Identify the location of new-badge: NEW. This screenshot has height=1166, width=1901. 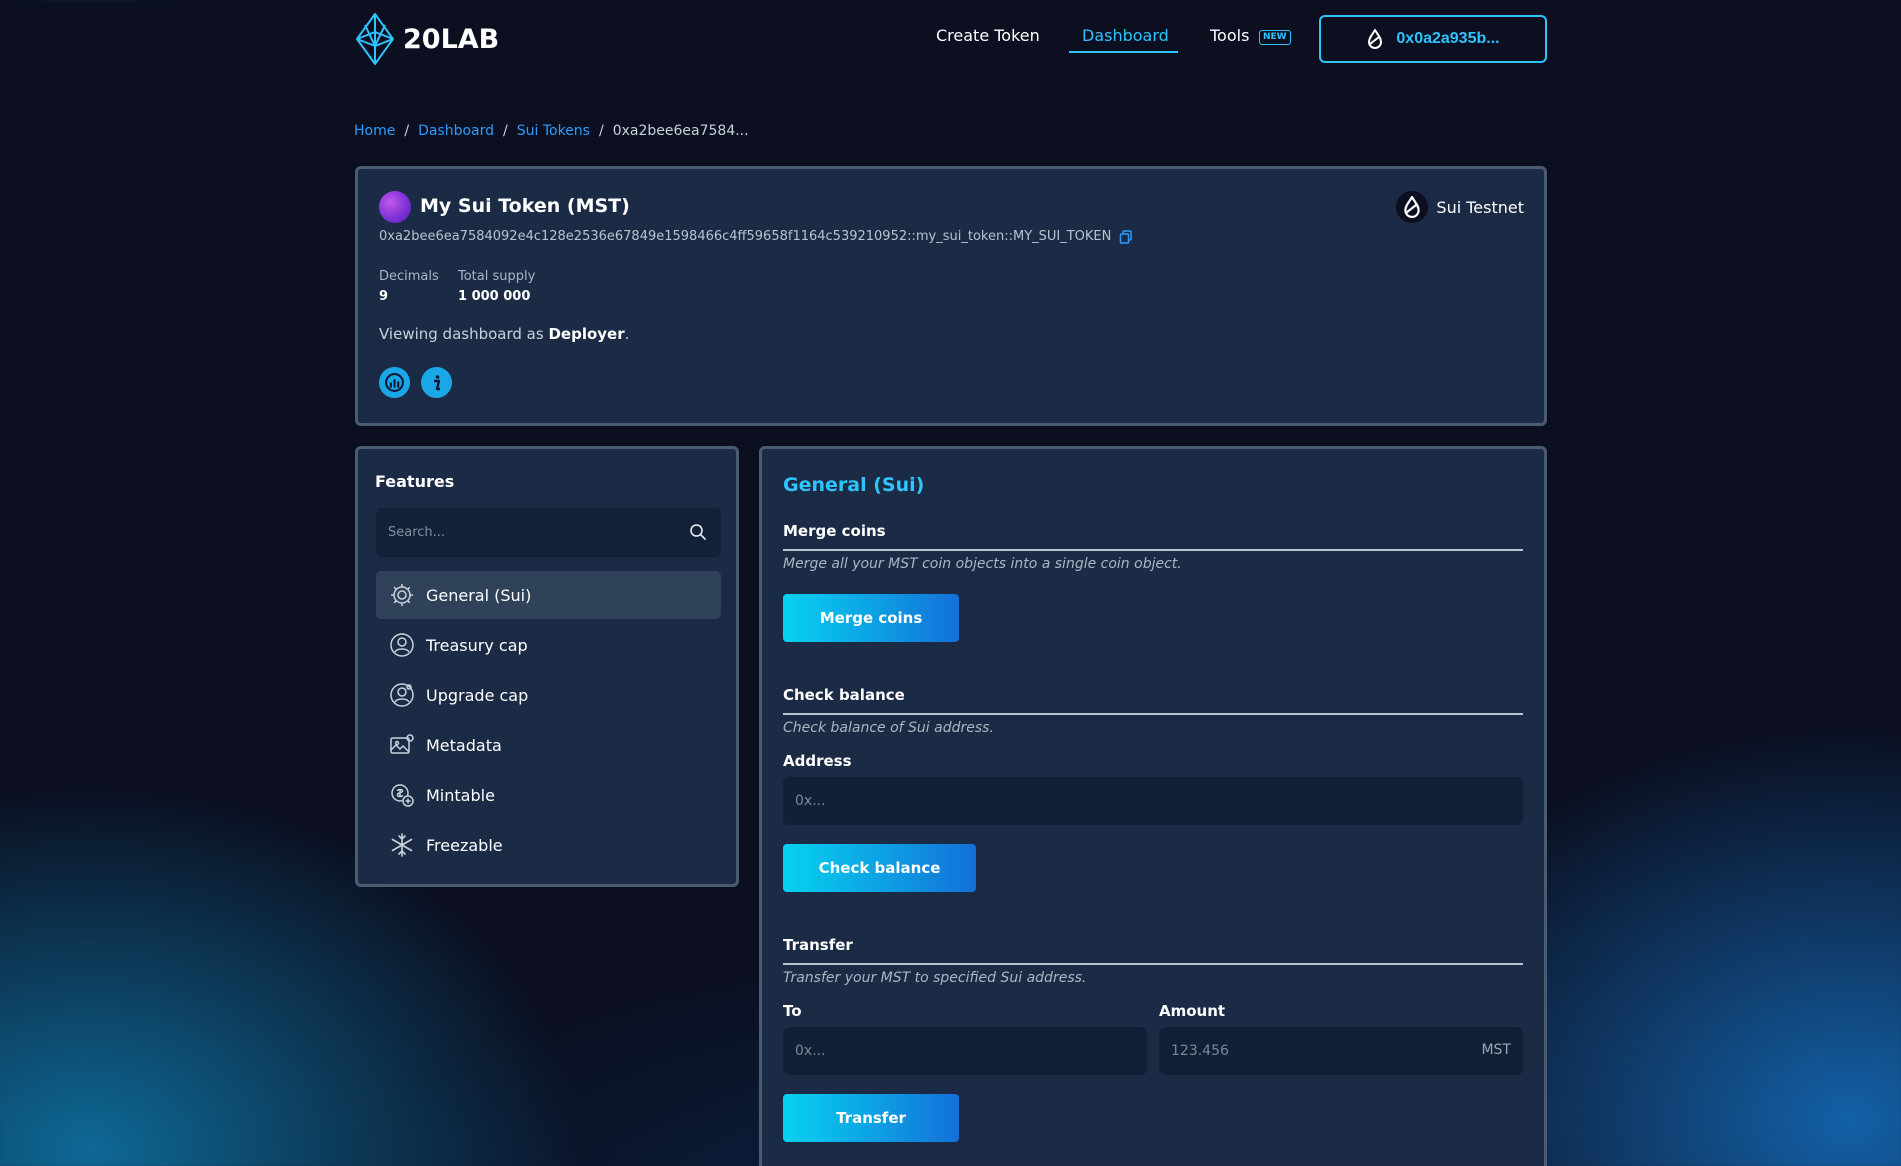
(1275, 37).